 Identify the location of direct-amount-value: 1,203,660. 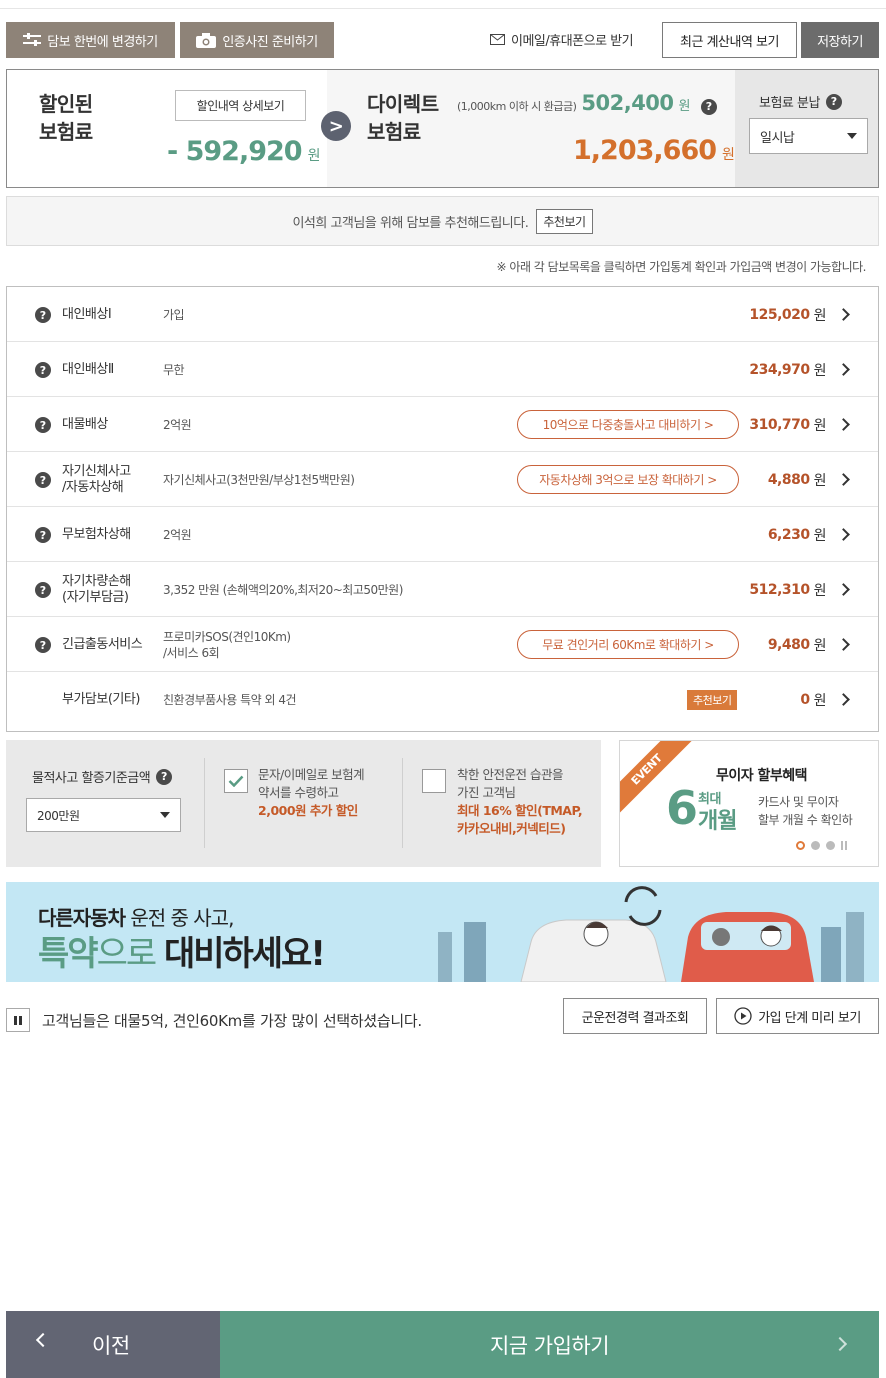
(645, 150).